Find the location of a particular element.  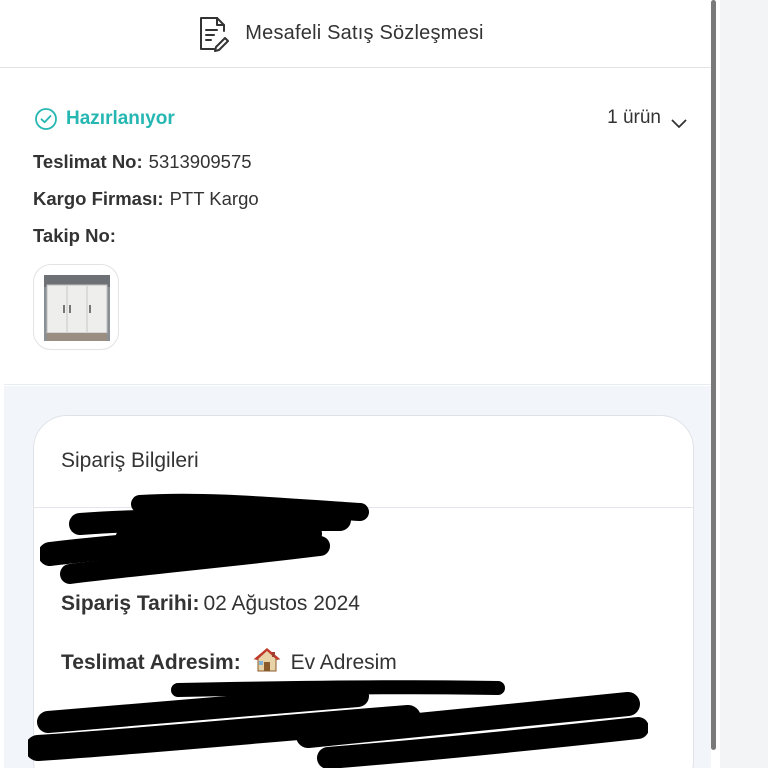

wardrobe-image is located at coordinates (77, 308).